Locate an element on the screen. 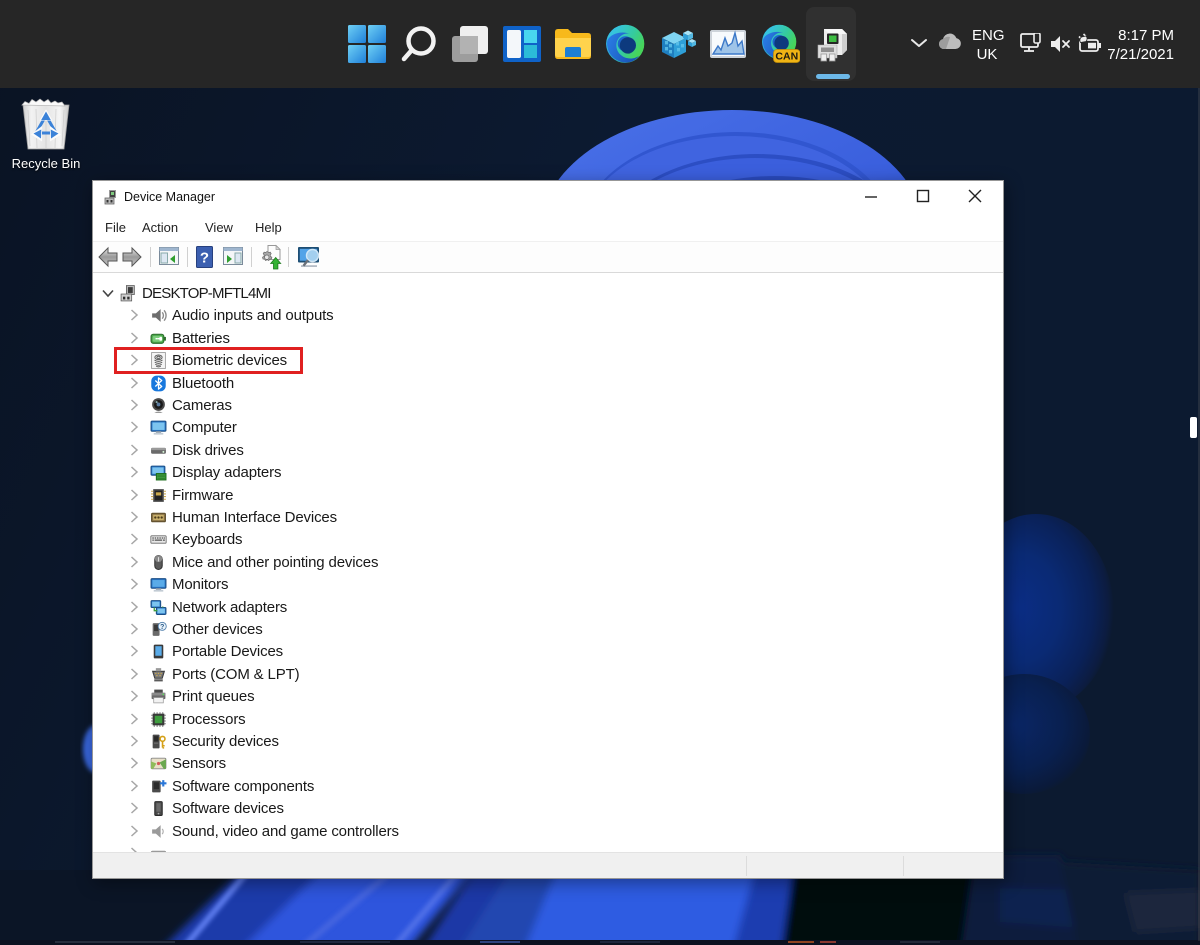 This screenshot has height=945, width=1200. svg-text: CAN is located at coordinates (786, 57).